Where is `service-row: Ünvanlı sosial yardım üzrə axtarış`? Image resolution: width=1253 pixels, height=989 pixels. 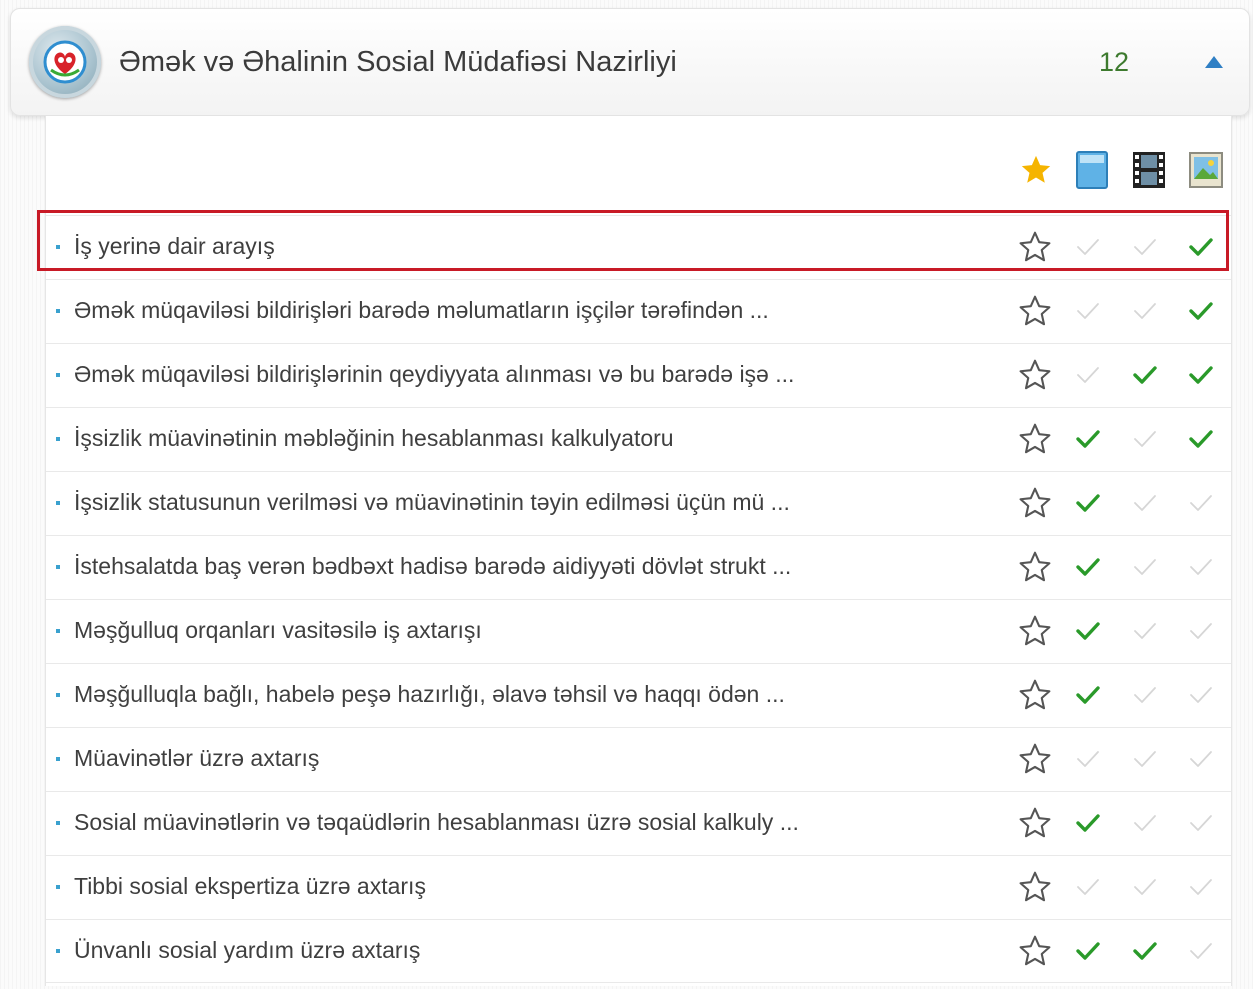 service-row: Ünvanlı sosial yardım üzrə axtarış is located at coordinates (638, 951).